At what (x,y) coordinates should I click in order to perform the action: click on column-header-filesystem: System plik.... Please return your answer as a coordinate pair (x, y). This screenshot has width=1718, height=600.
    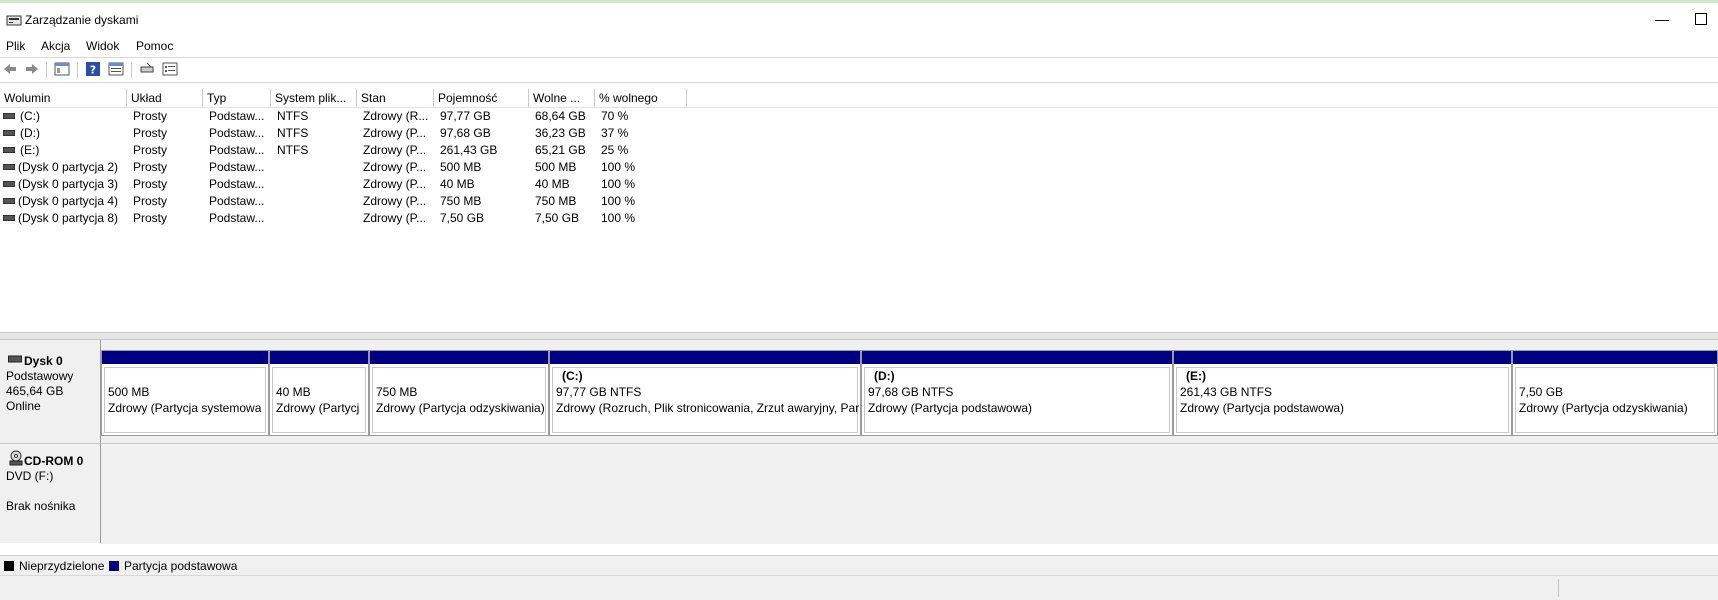
    Looking at the image, I should click on (314, 98).